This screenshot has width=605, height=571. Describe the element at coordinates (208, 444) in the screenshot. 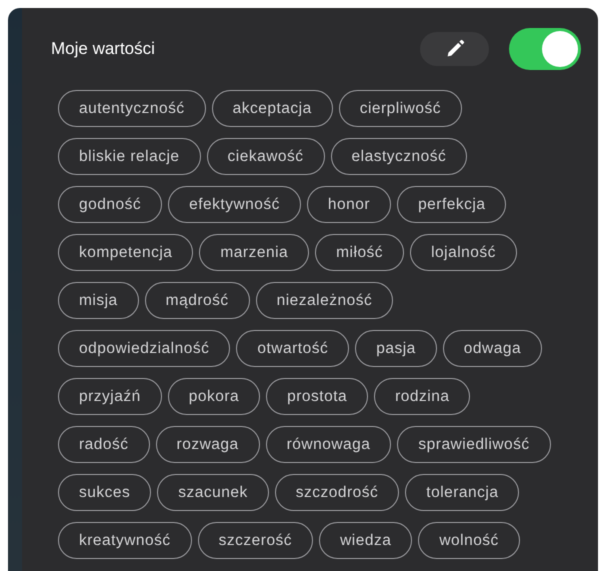

I see `value-chip: rozwaga` at that location.